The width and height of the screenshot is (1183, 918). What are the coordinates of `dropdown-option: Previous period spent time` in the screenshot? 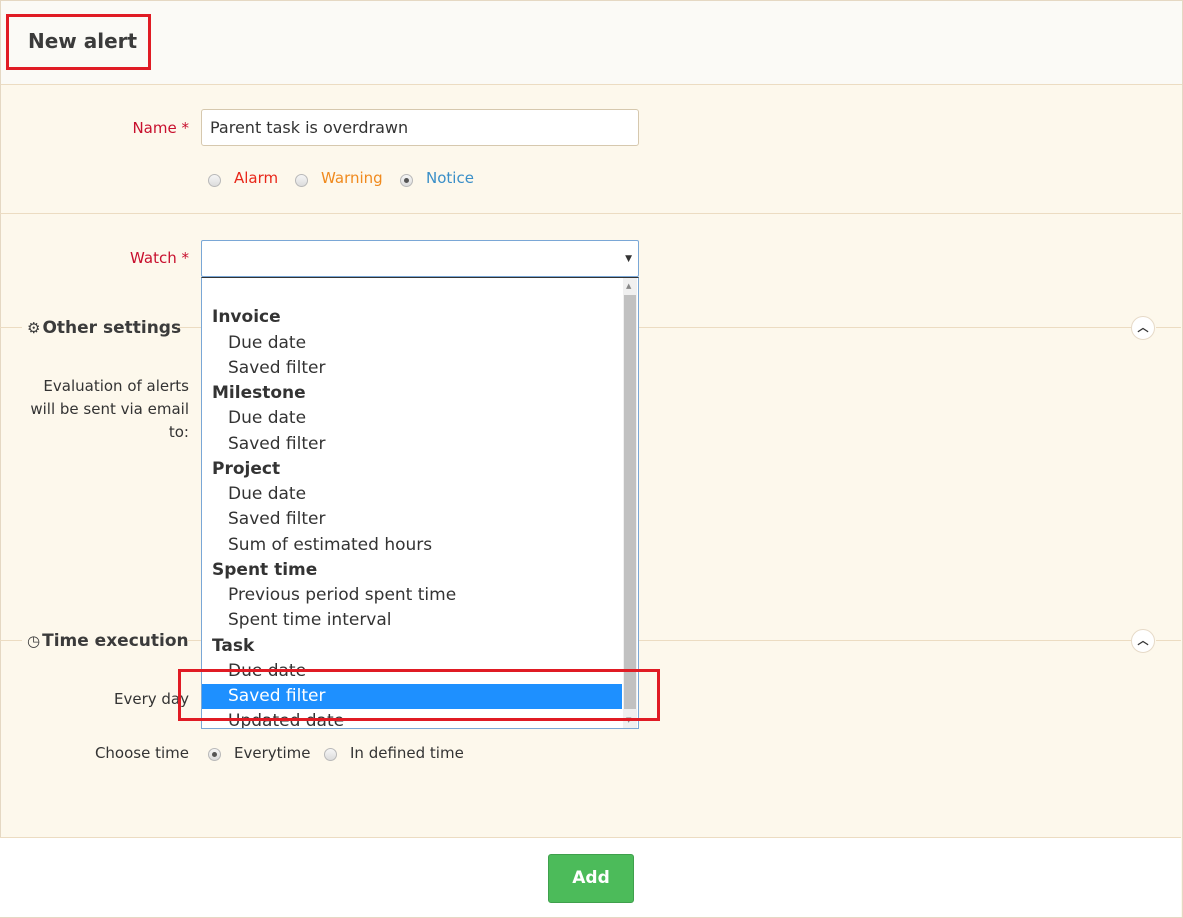 It's located at (412, 595).